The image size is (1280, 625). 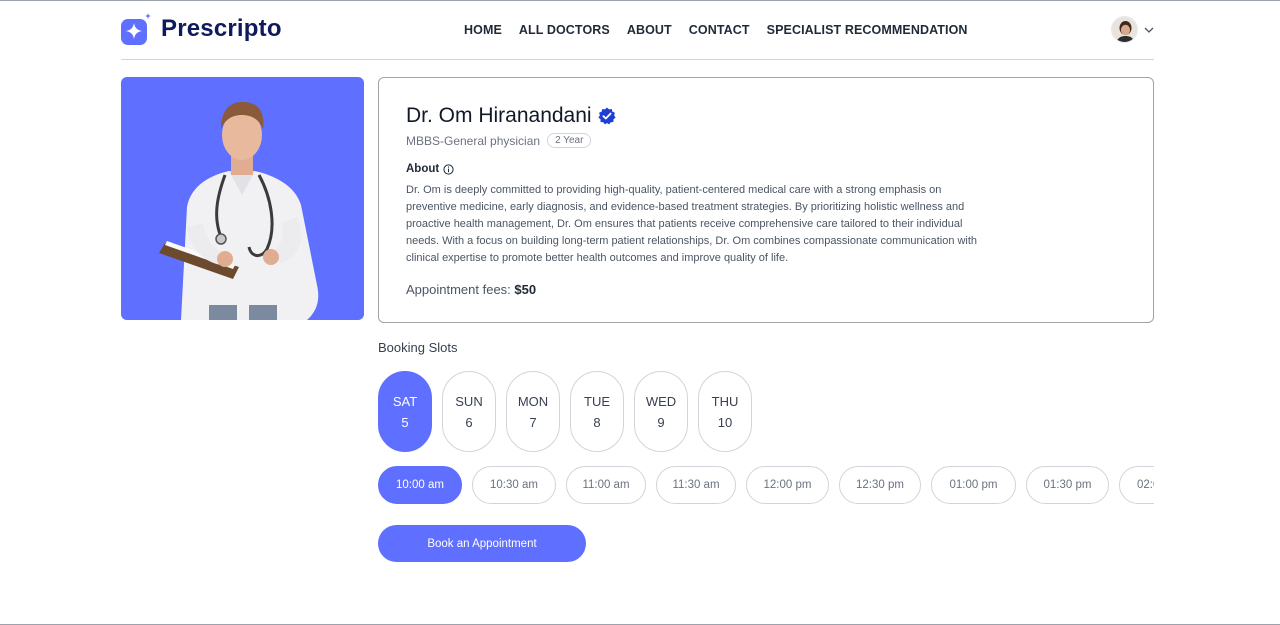 I want to click on nav-link-home: HOME, so click(x=483, y=30).